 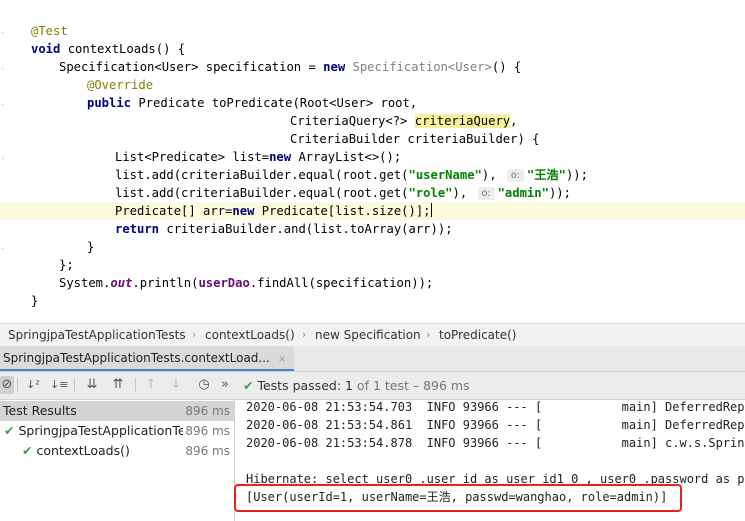 I want to click on code-line: List<Predicate> list=new ArrayList<>();, so click(x=372, y=157).